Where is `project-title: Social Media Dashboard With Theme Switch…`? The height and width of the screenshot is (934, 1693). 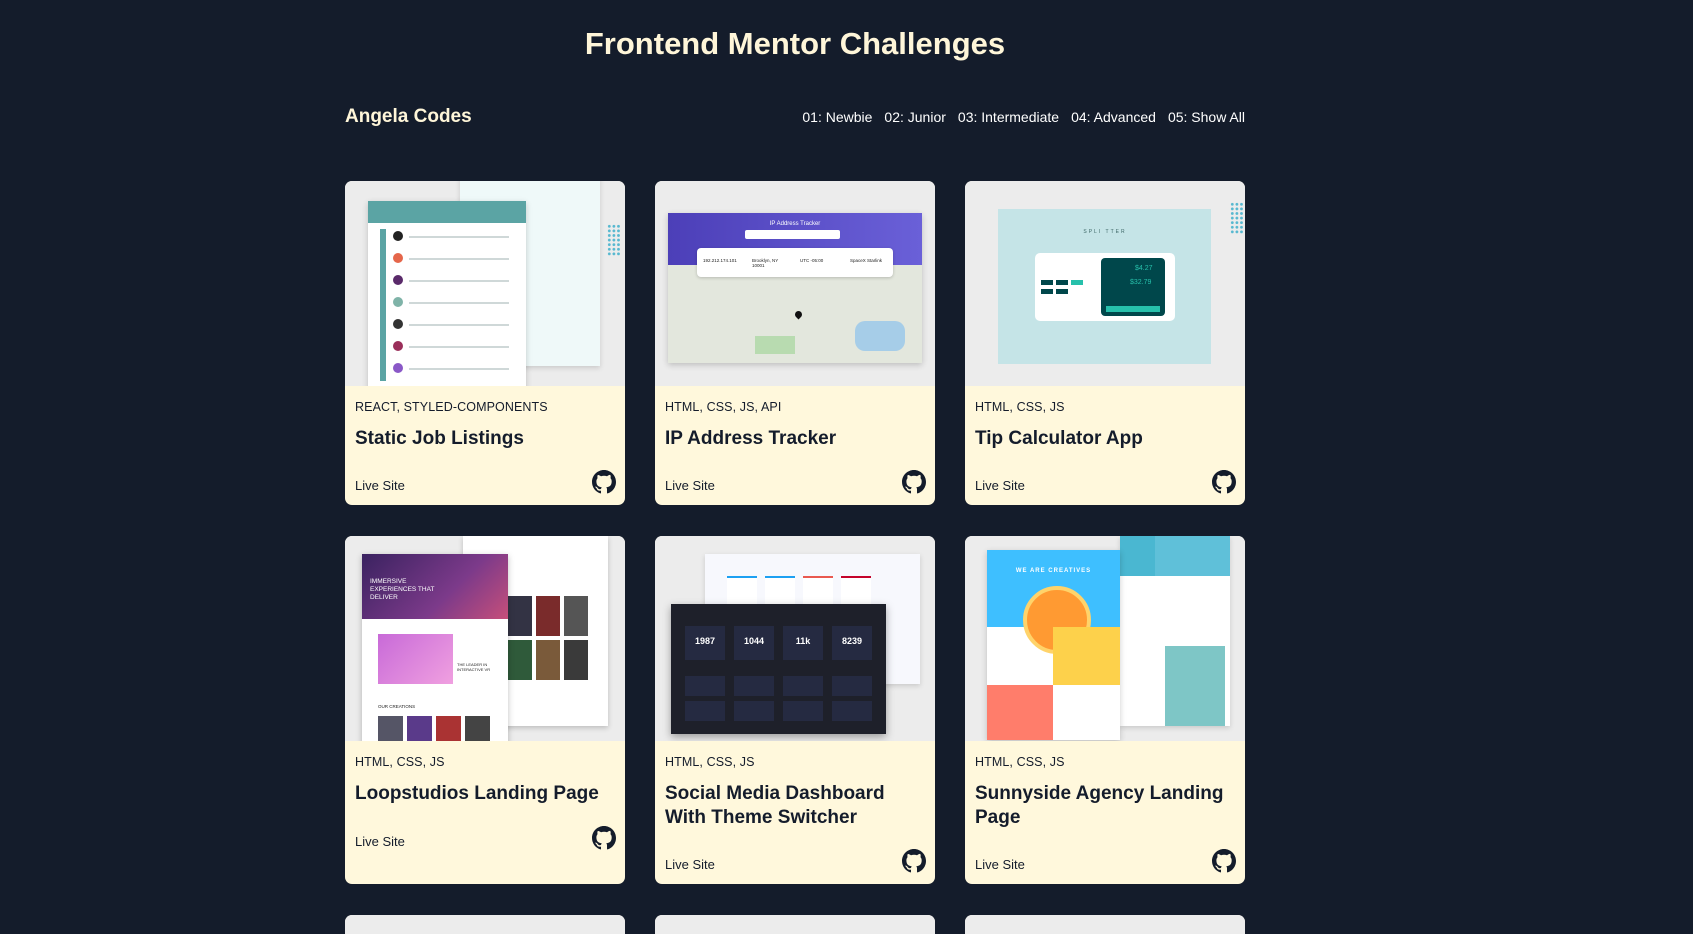
project-title: Social Media Dashboard With Theme Switch… is located at coordinates (775, 805).